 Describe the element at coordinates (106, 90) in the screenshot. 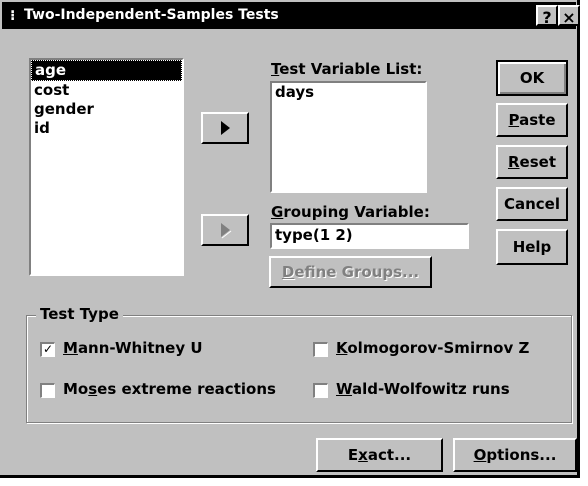

I see `list-item: cost` at that location.